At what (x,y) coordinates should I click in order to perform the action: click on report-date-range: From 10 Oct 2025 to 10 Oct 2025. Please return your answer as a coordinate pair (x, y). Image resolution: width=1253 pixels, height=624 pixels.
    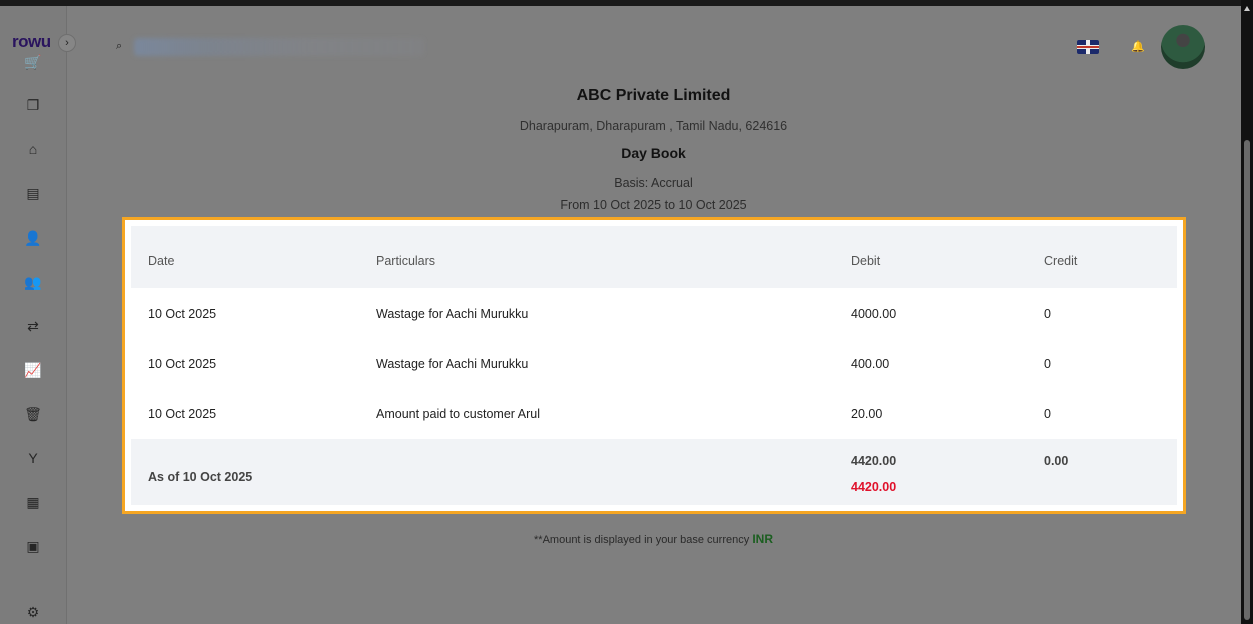
    Looking at the image, I should click on (653, 205).